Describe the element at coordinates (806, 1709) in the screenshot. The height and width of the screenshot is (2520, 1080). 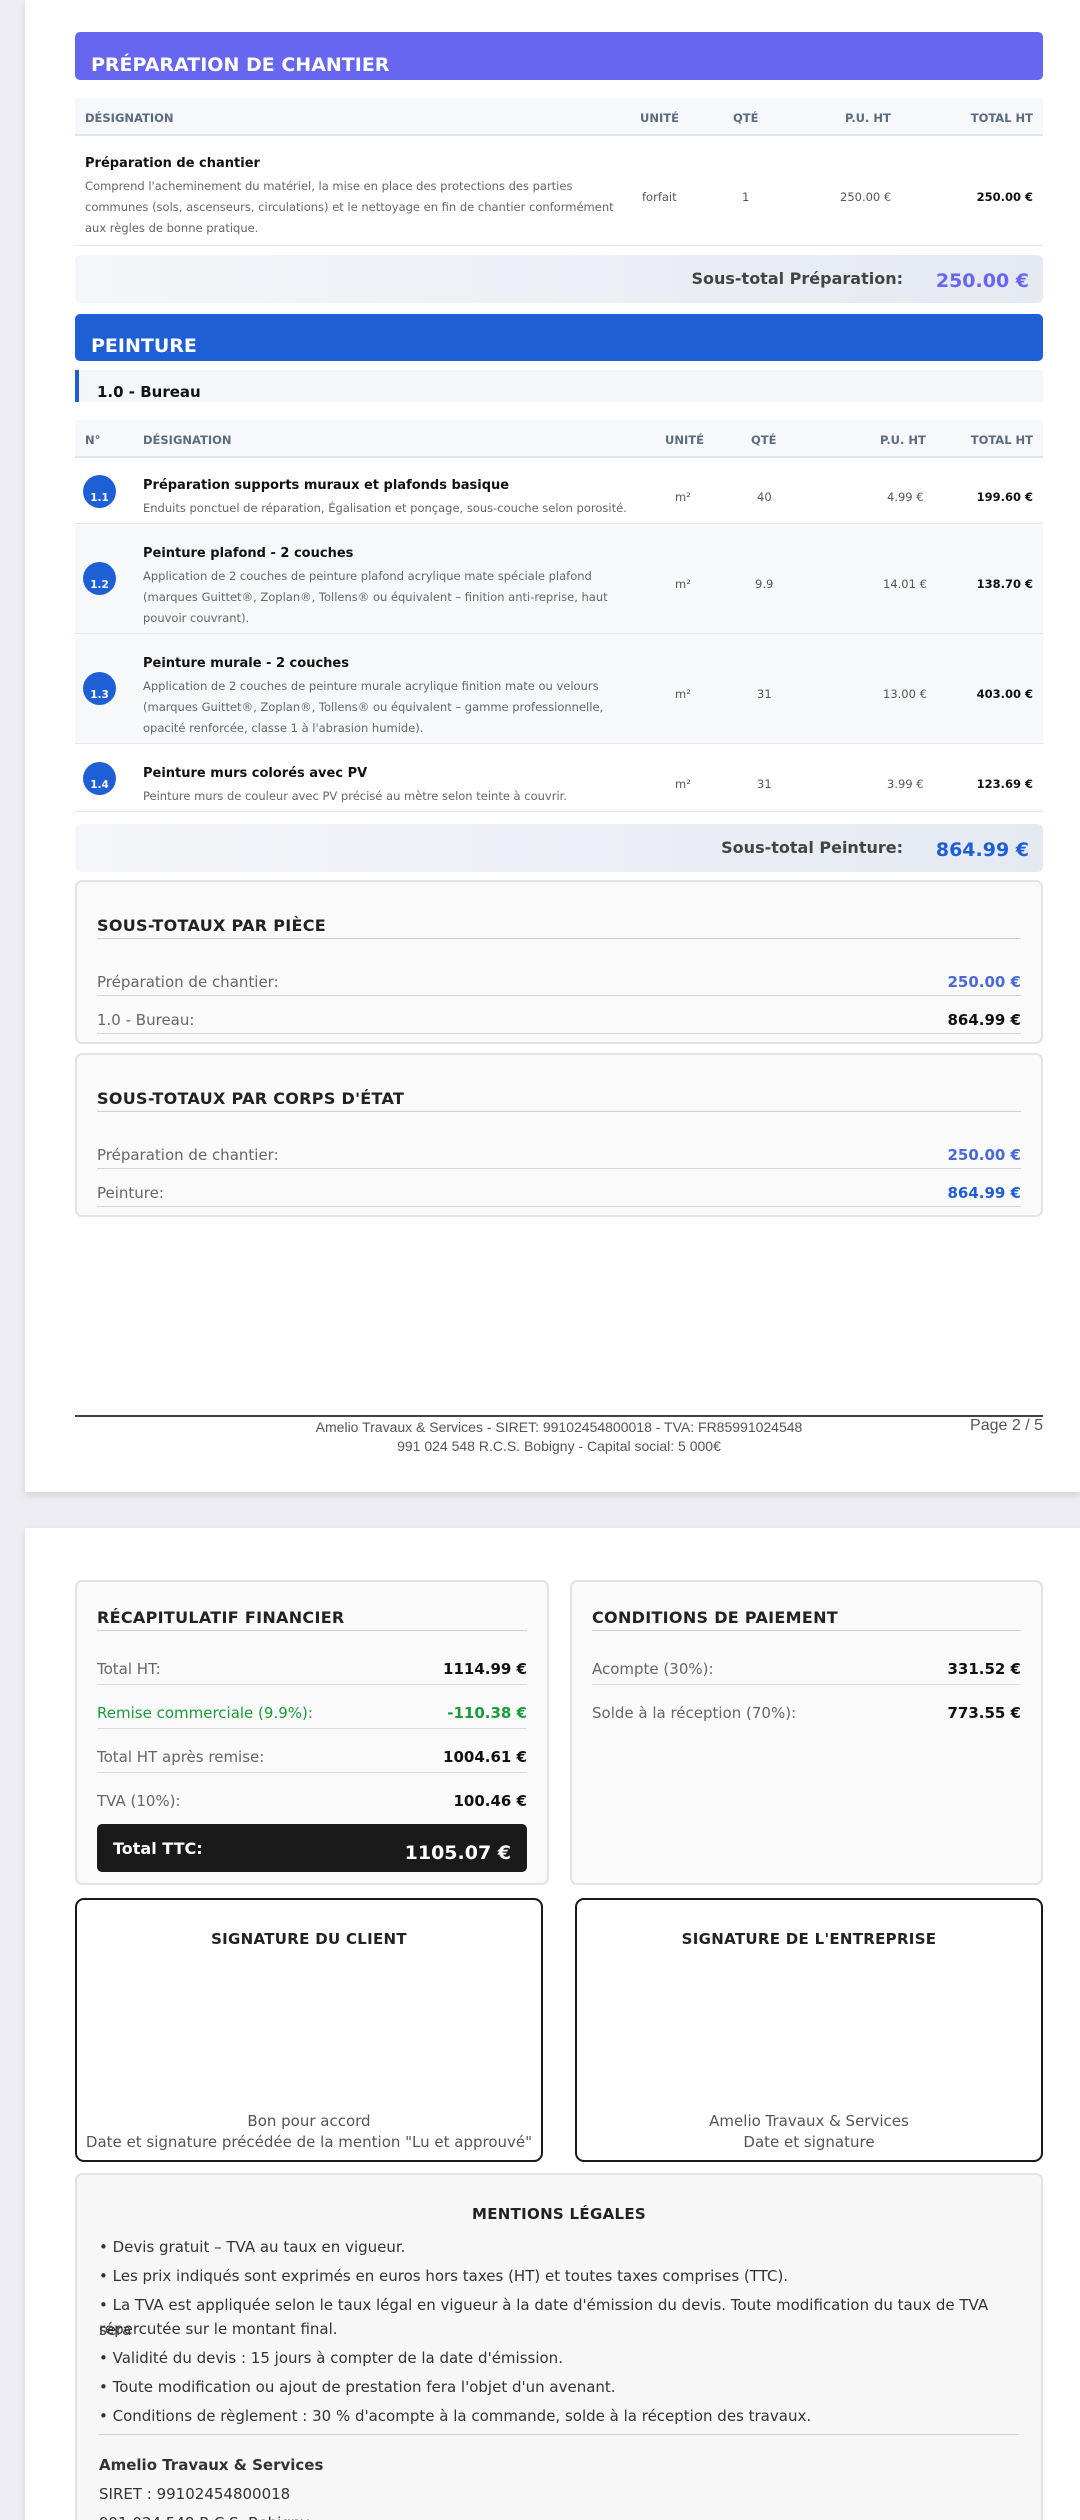
I see `payment-line: Solde à la réception (70%): 773.55 €` at that location.